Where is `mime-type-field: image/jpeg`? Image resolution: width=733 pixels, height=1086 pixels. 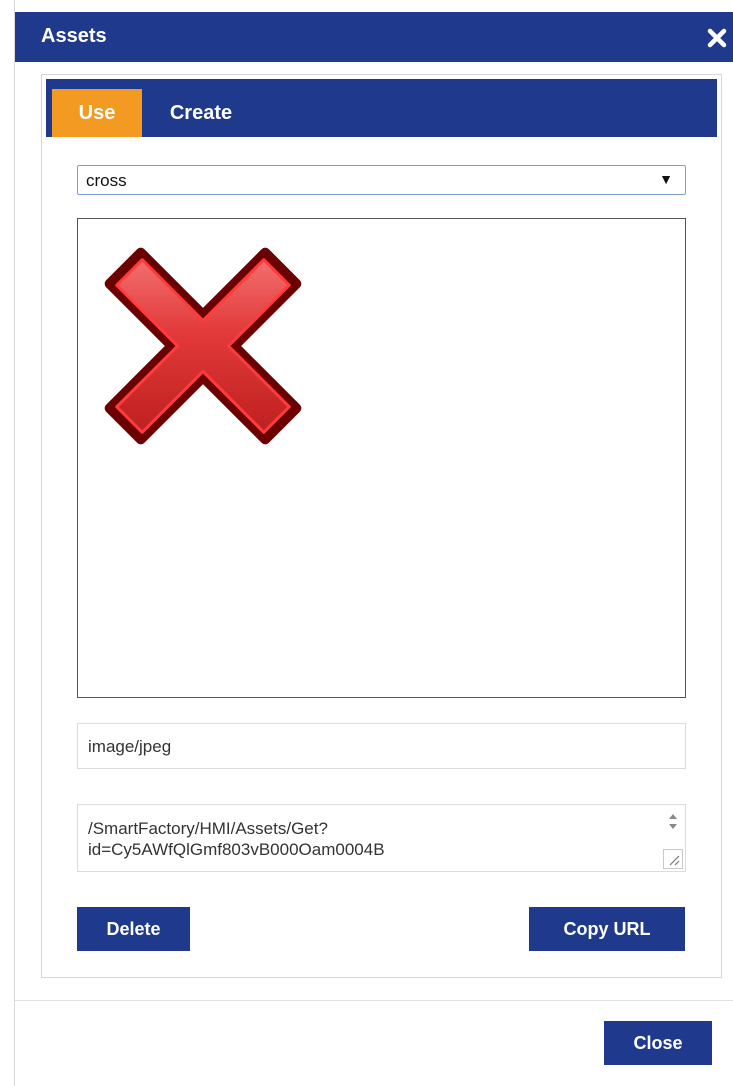 mime-type-field: image/jpeg is located at coordinates (381, 746).